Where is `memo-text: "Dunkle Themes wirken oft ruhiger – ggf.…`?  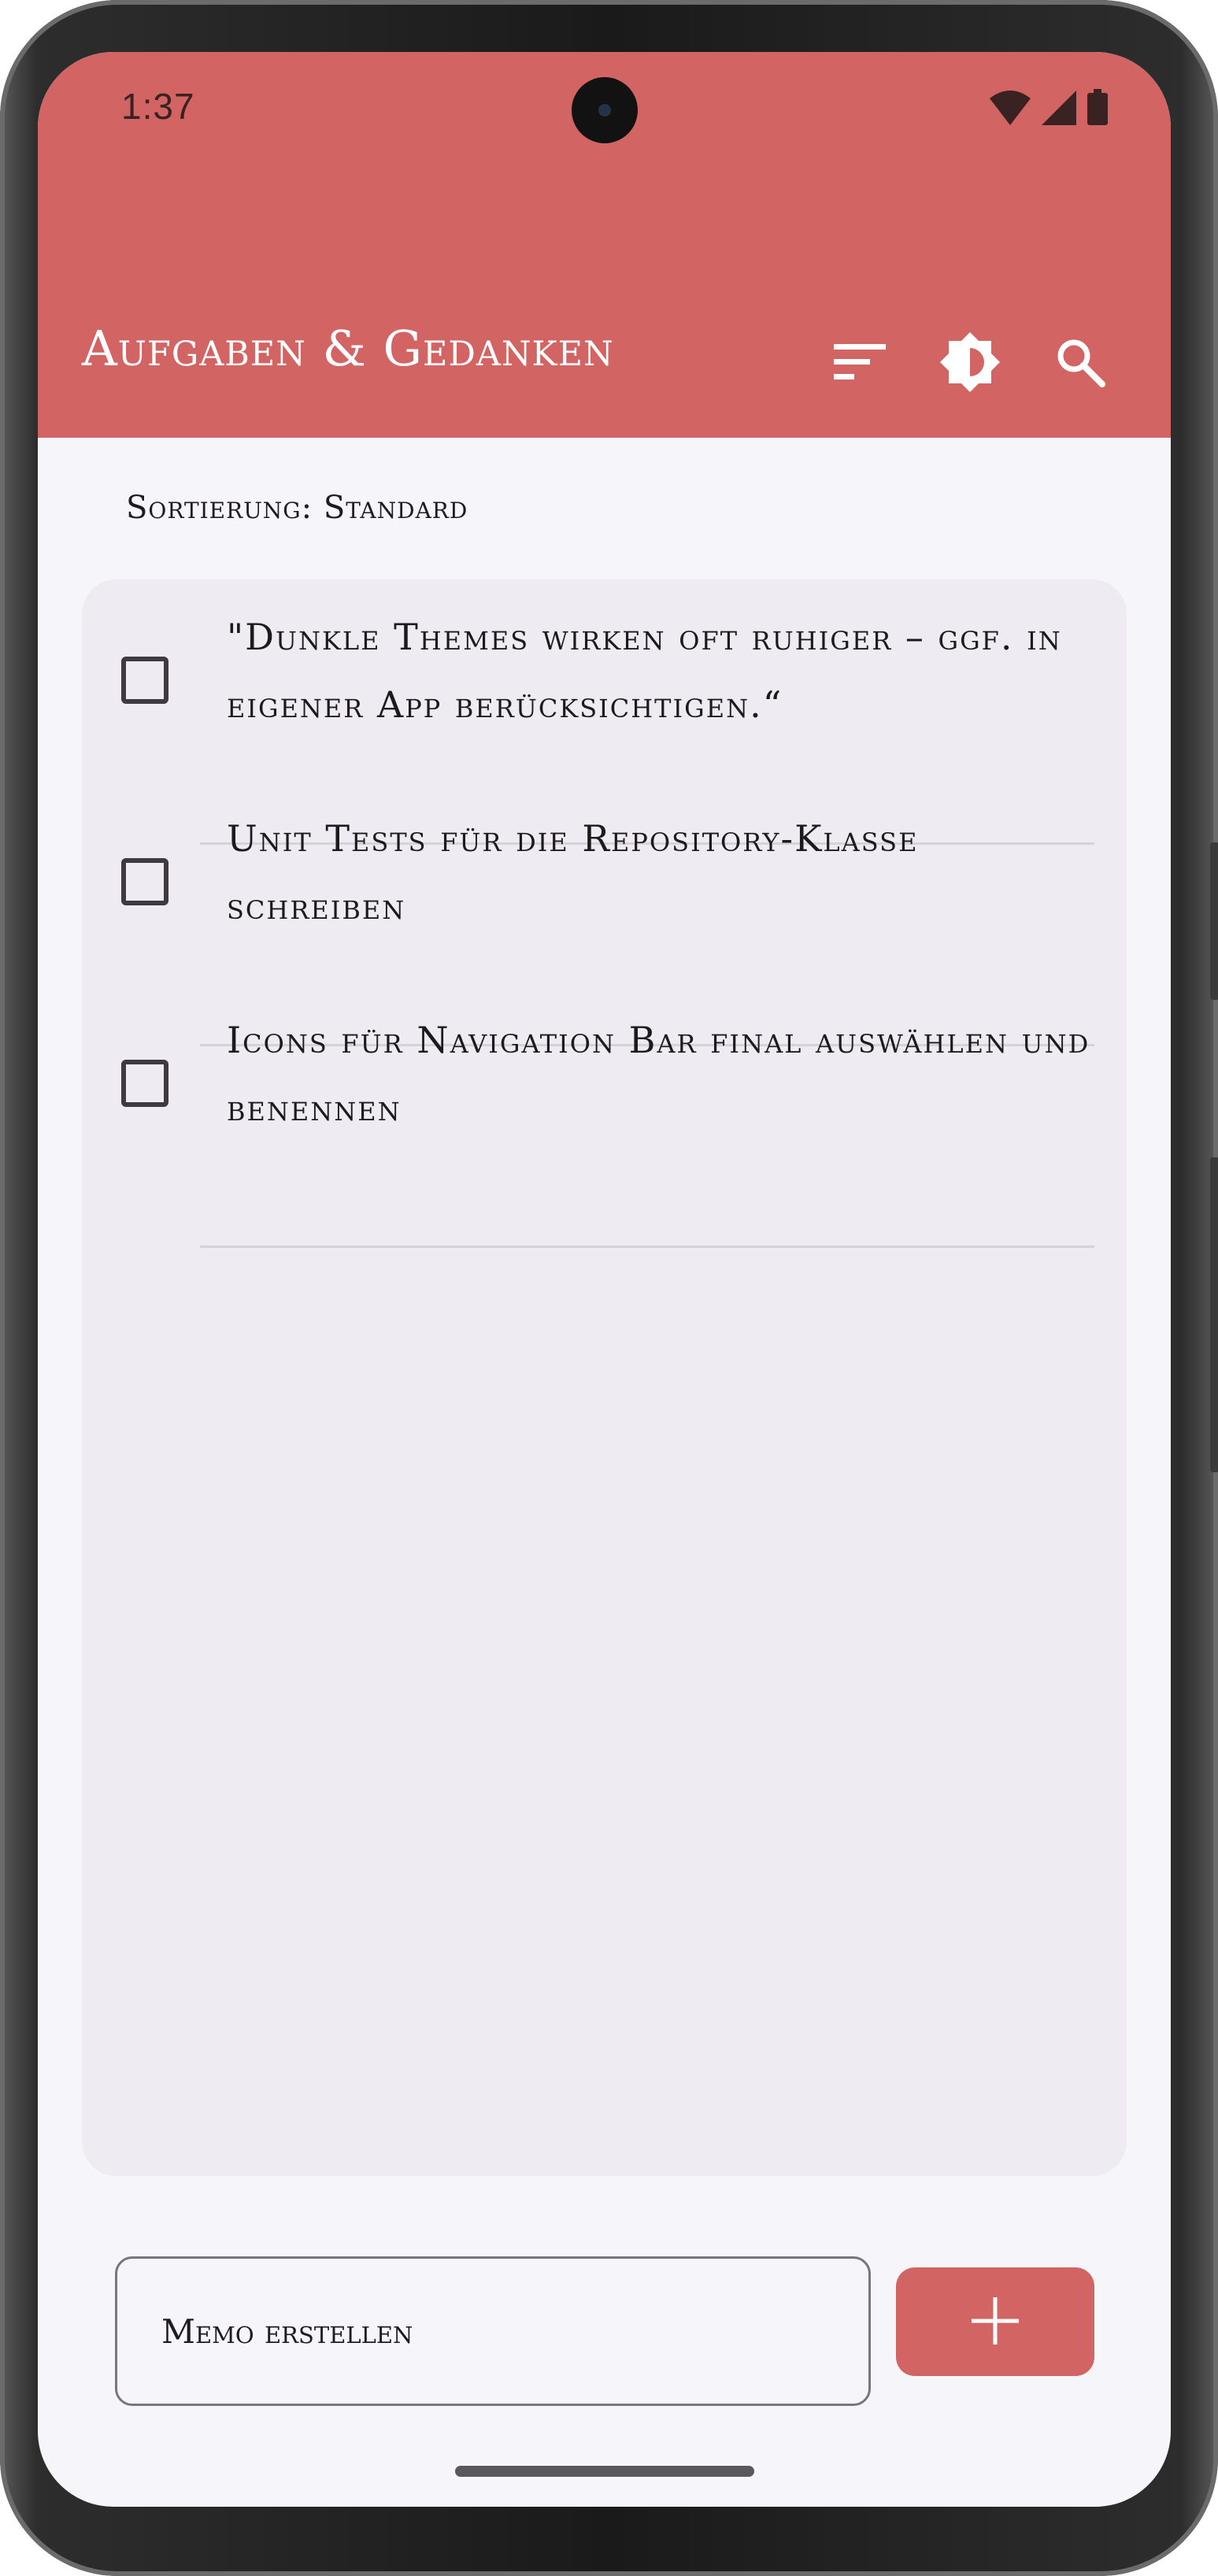 memo-text: "Dunkle Themes wirken oft ruhiger – ggf.… is located at coordinates (644, 671).